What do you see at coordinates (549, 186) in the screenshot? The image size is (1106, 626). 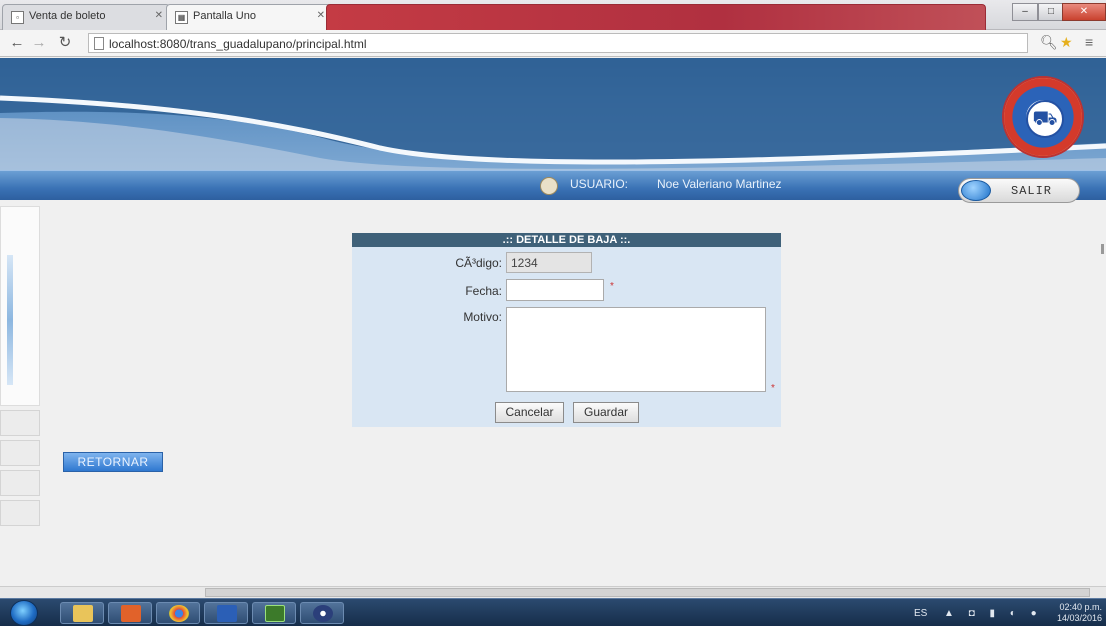 I see `user-icon` at bounding box center [549, 186].